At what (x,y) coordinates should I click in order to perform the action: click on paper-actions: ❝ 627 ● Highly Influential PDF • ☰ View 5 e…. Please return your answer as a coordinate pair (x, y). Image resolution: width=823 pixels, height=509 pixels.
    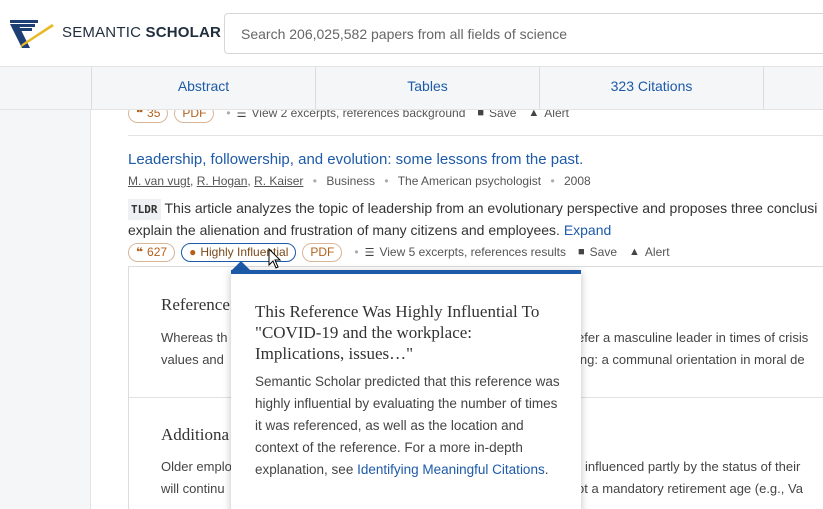
    Looking at the image, I should click on (405, 252).